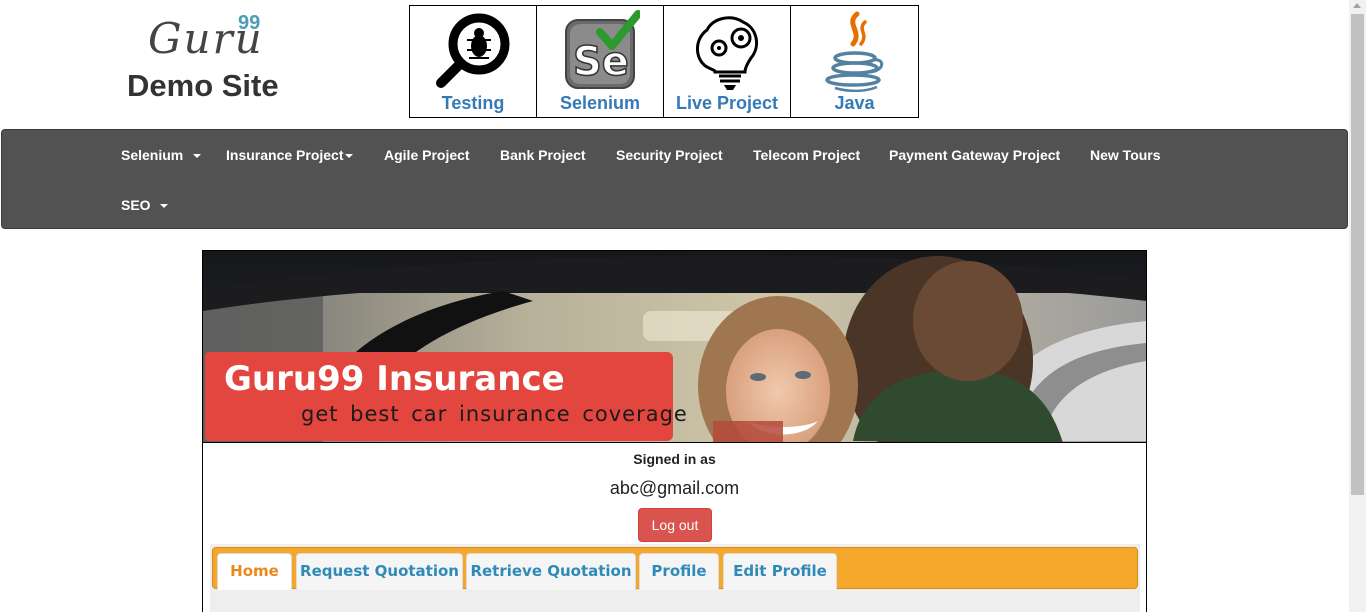 Image resolution: width=1366 pixels, height=612 pixels. What do you see at coordinates (494, 414) in the screenshot?
I see `banner-subtitle: get best car insurance coverage` at bounding box center [494, 414].